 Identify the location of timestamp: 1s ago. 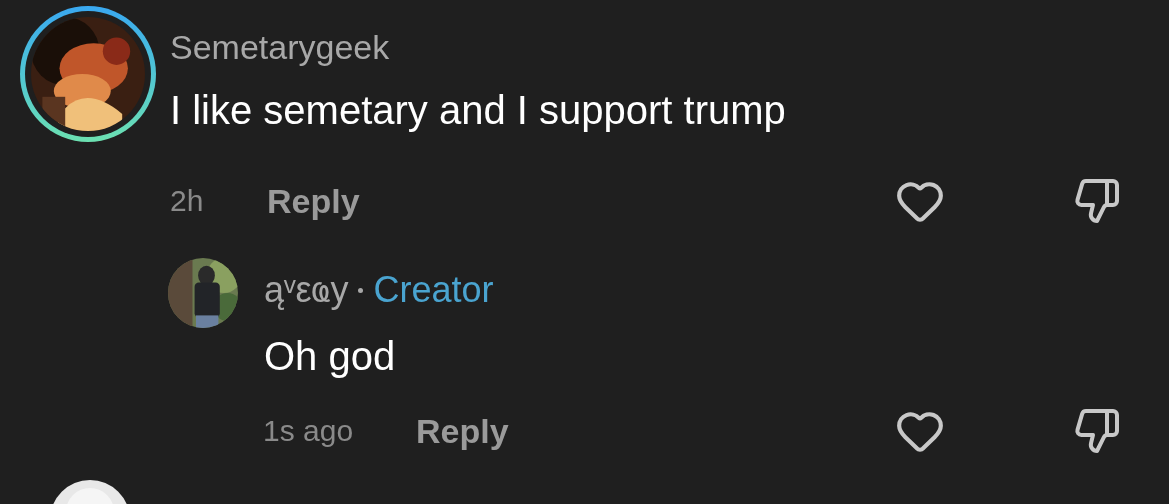
(309, 431).